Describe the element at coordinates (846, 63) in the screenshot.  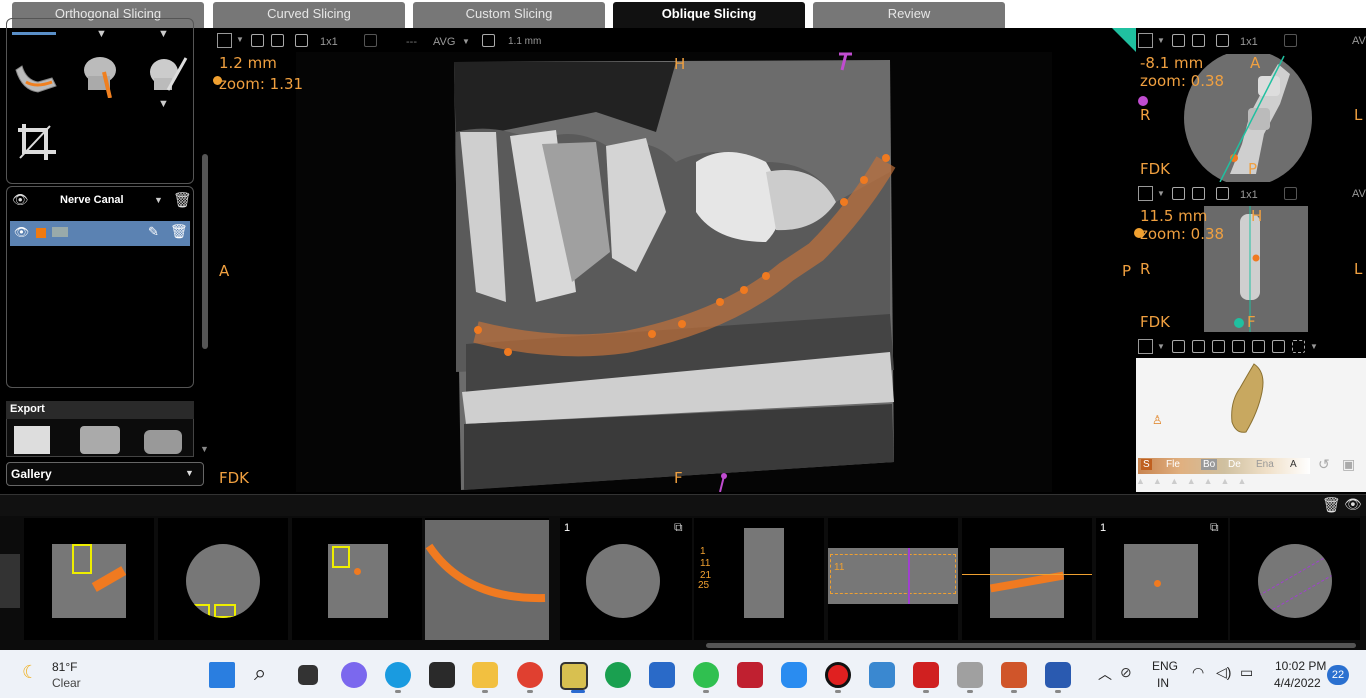
I see `h-handle-icon` at that location.